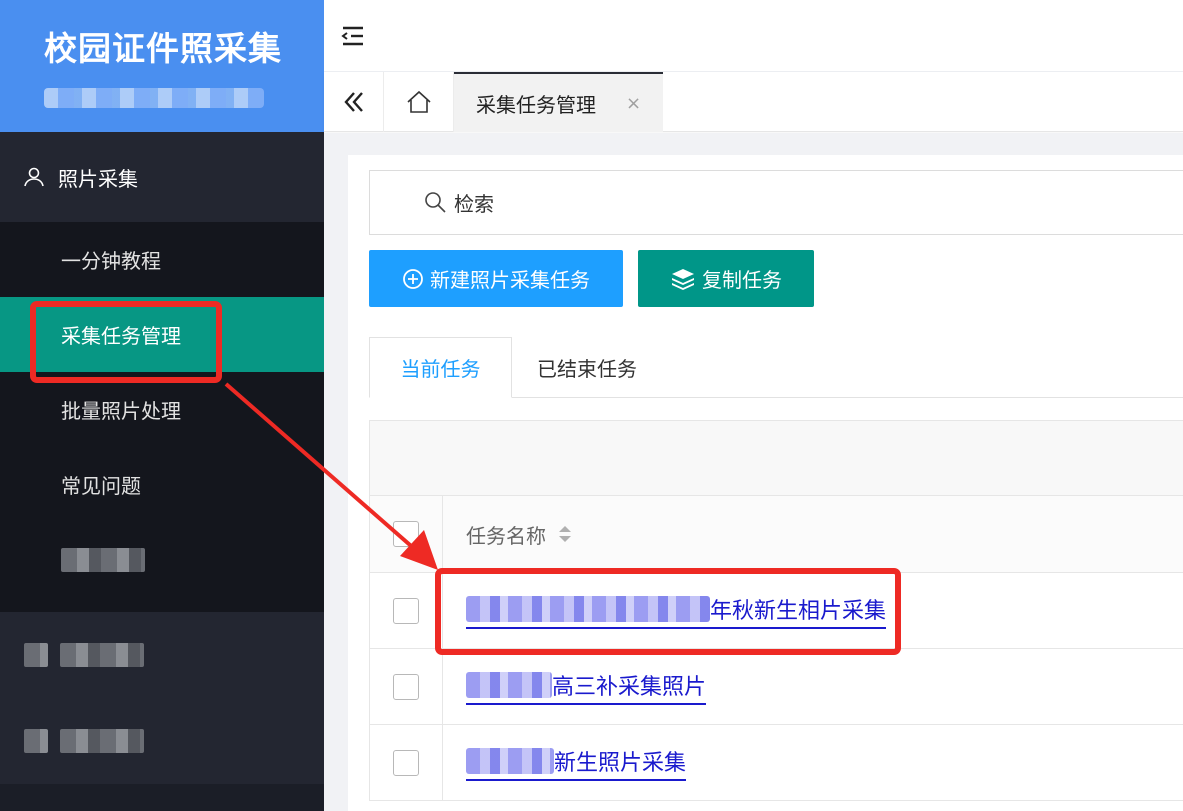 The width and height of the screenshot is (1183, 811). I want to click on annotation-arrow, so click(331, 476).